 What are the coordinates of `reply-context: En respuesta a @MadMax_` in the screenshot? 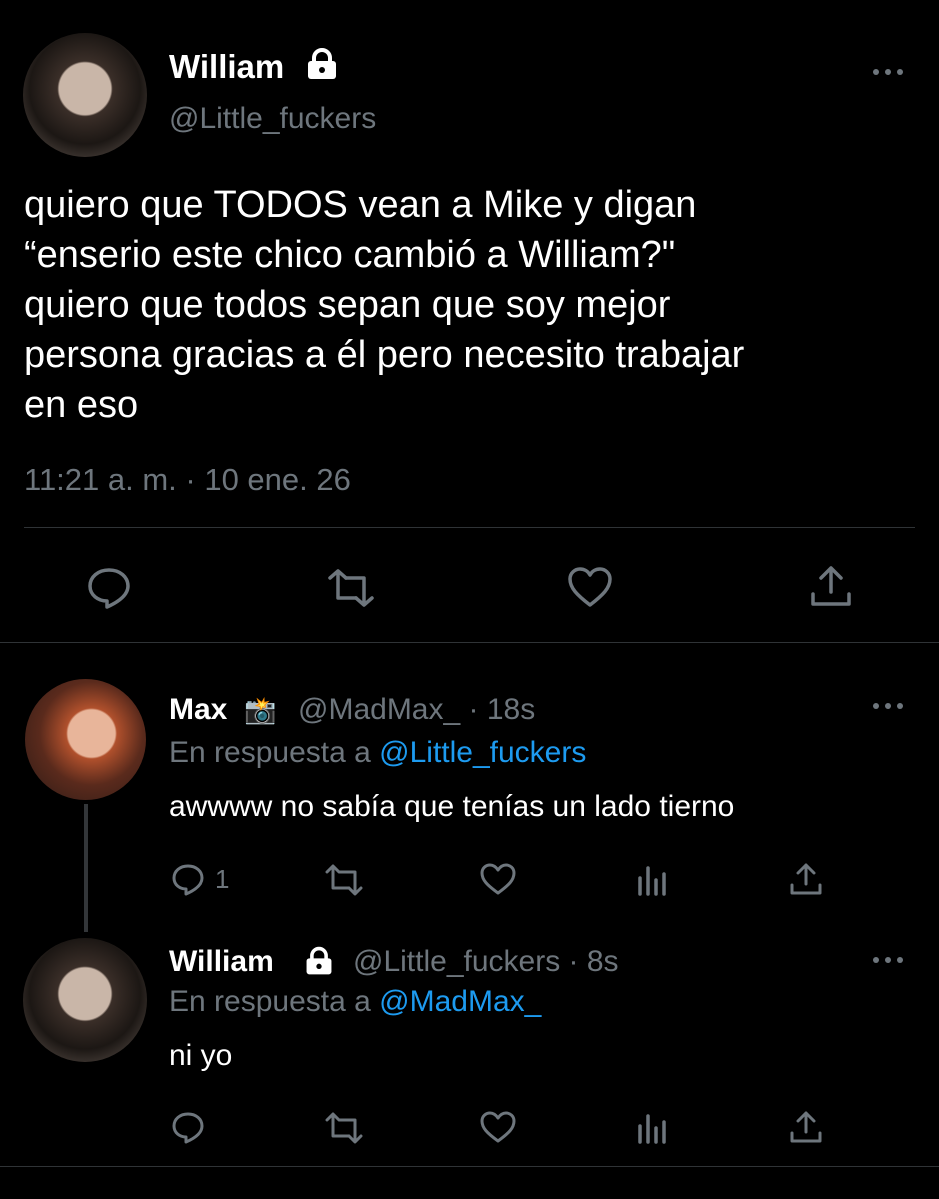 It's located at (355, 1002).